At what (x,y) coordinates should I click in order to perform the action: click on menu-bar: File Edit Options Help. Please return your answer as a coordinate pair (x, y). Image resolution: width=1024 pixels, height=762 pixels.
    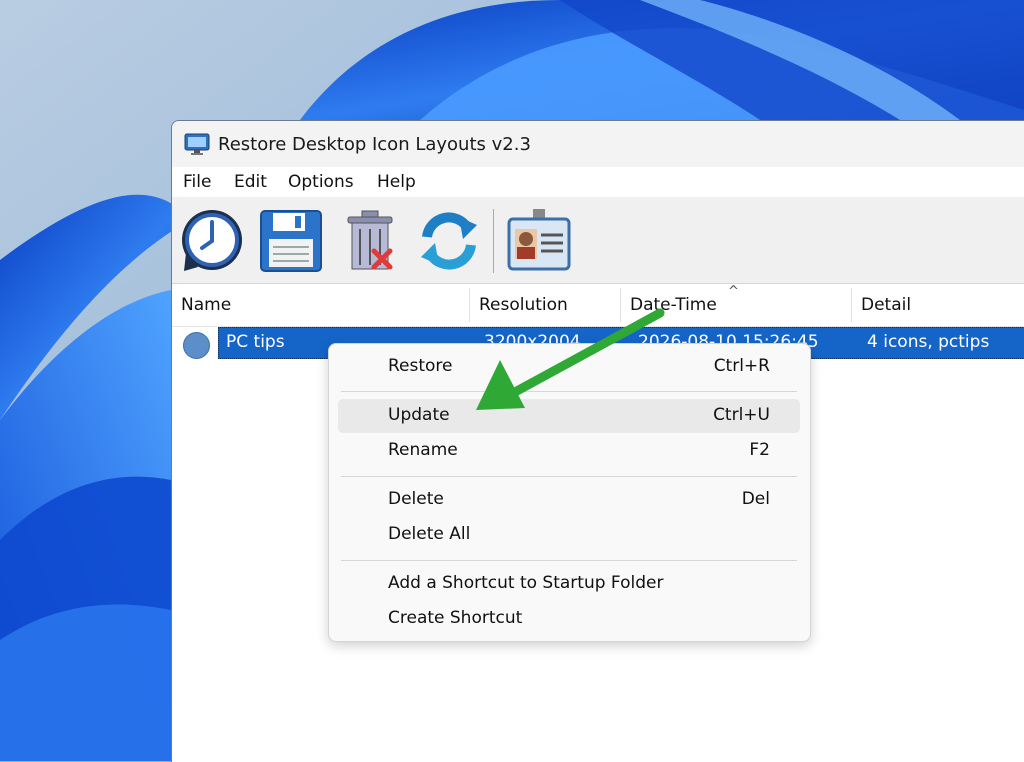
    Looking at the image, I should click on (598, 182).